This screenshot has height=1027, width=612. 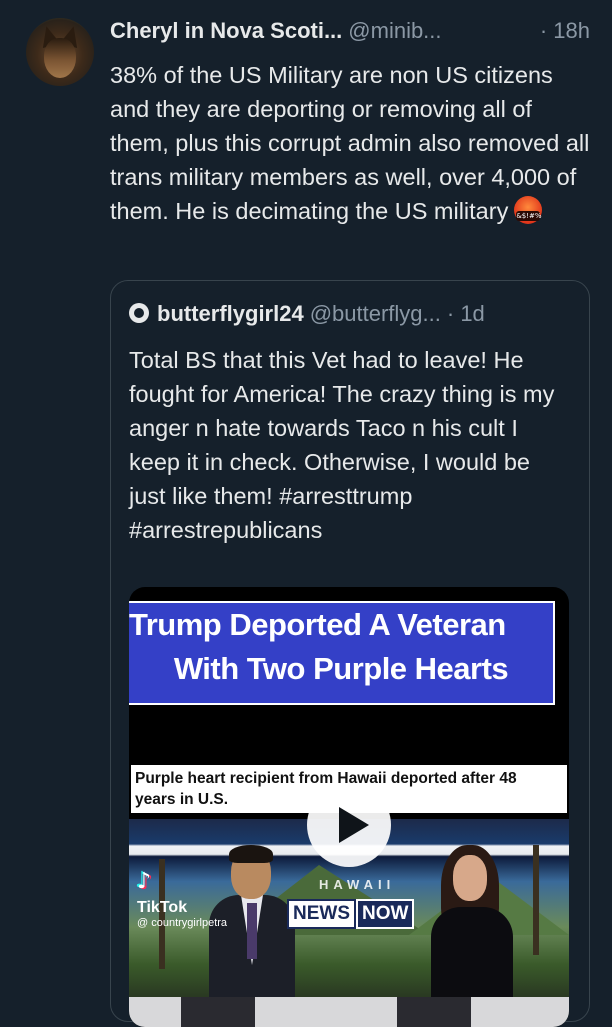 What do you see at coordinates (385, 914) in the screenshot?
I see `now-label: NOW` at bounding box center [385, 914].